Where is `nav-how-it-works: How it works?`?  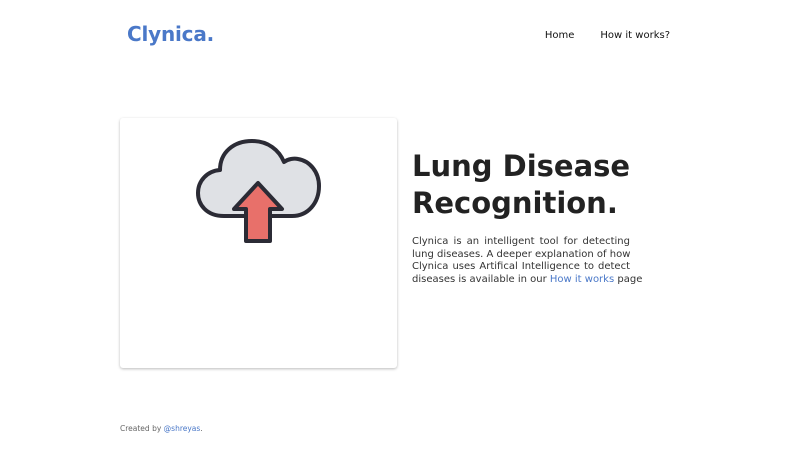
nav-how-it-works: How it works? is located at coordinates (635, 35).